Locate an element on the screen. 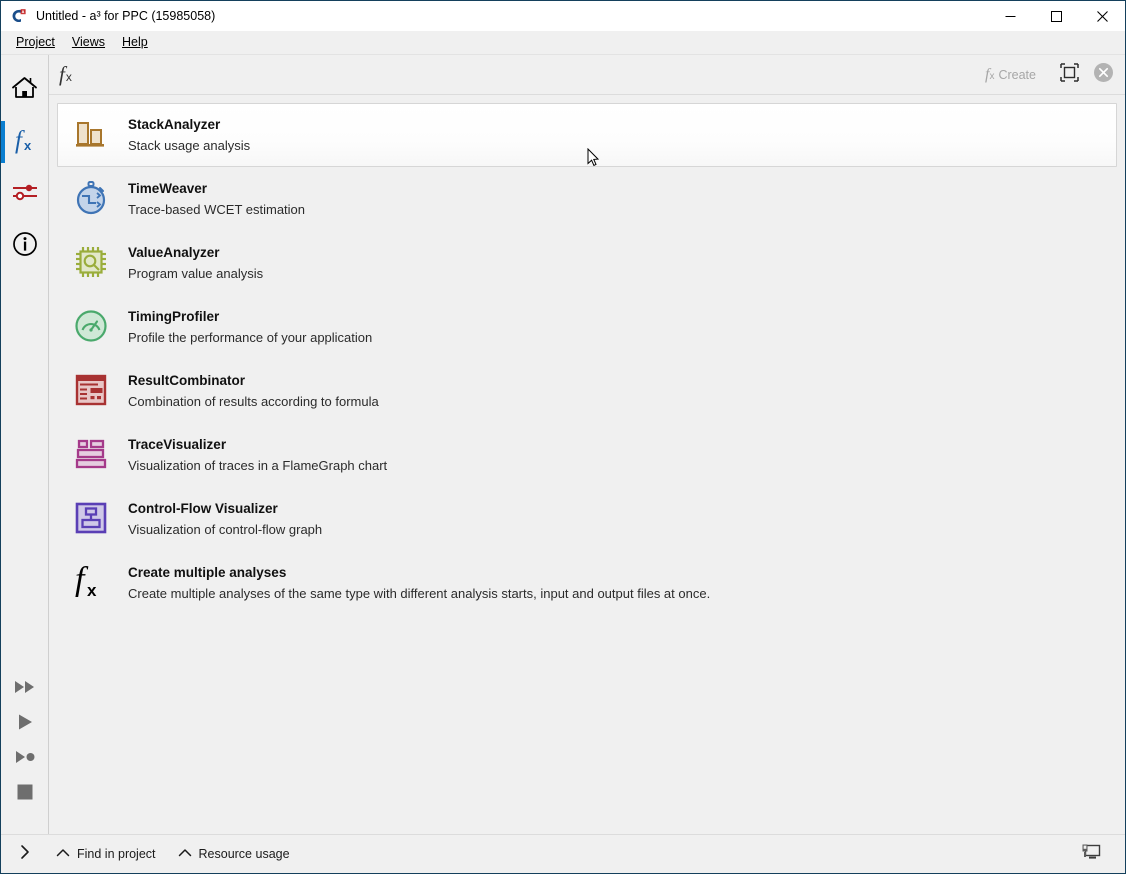 Image resolution: width=1126 pixels, height=874 pixels. rail-item-info is located at coordinates (24, 246).